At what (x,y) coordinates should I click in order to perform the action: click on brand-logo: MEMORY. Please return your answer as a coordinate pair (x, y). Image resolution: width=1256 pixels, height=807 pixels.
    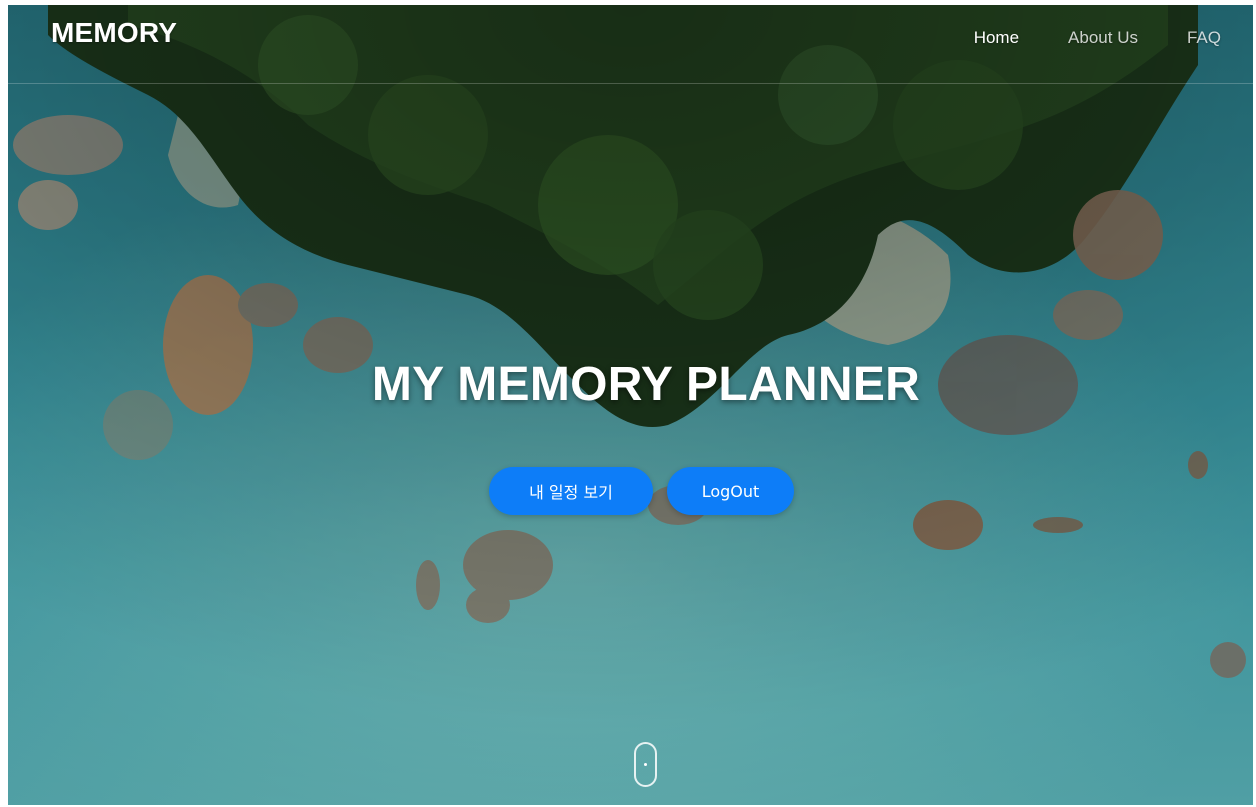
    Looking at the image, I should click on (114, 33).